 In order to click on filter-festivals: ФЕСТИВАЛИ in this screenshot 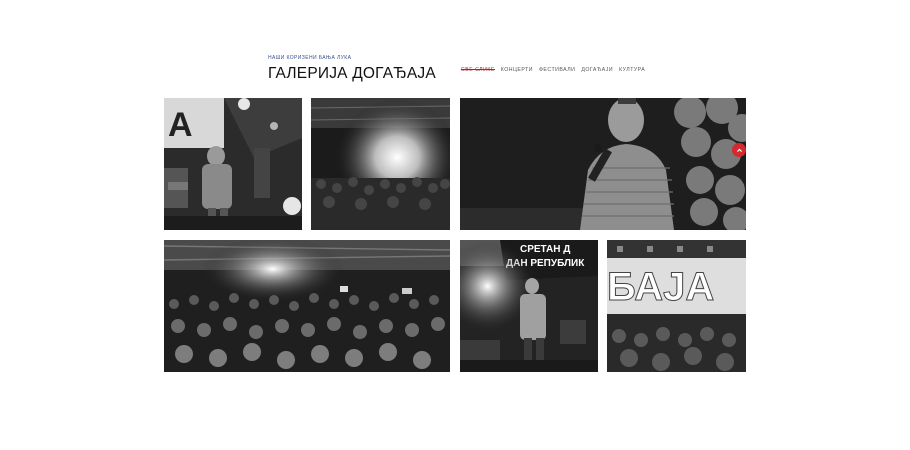, I will do `click(557, 70)`.